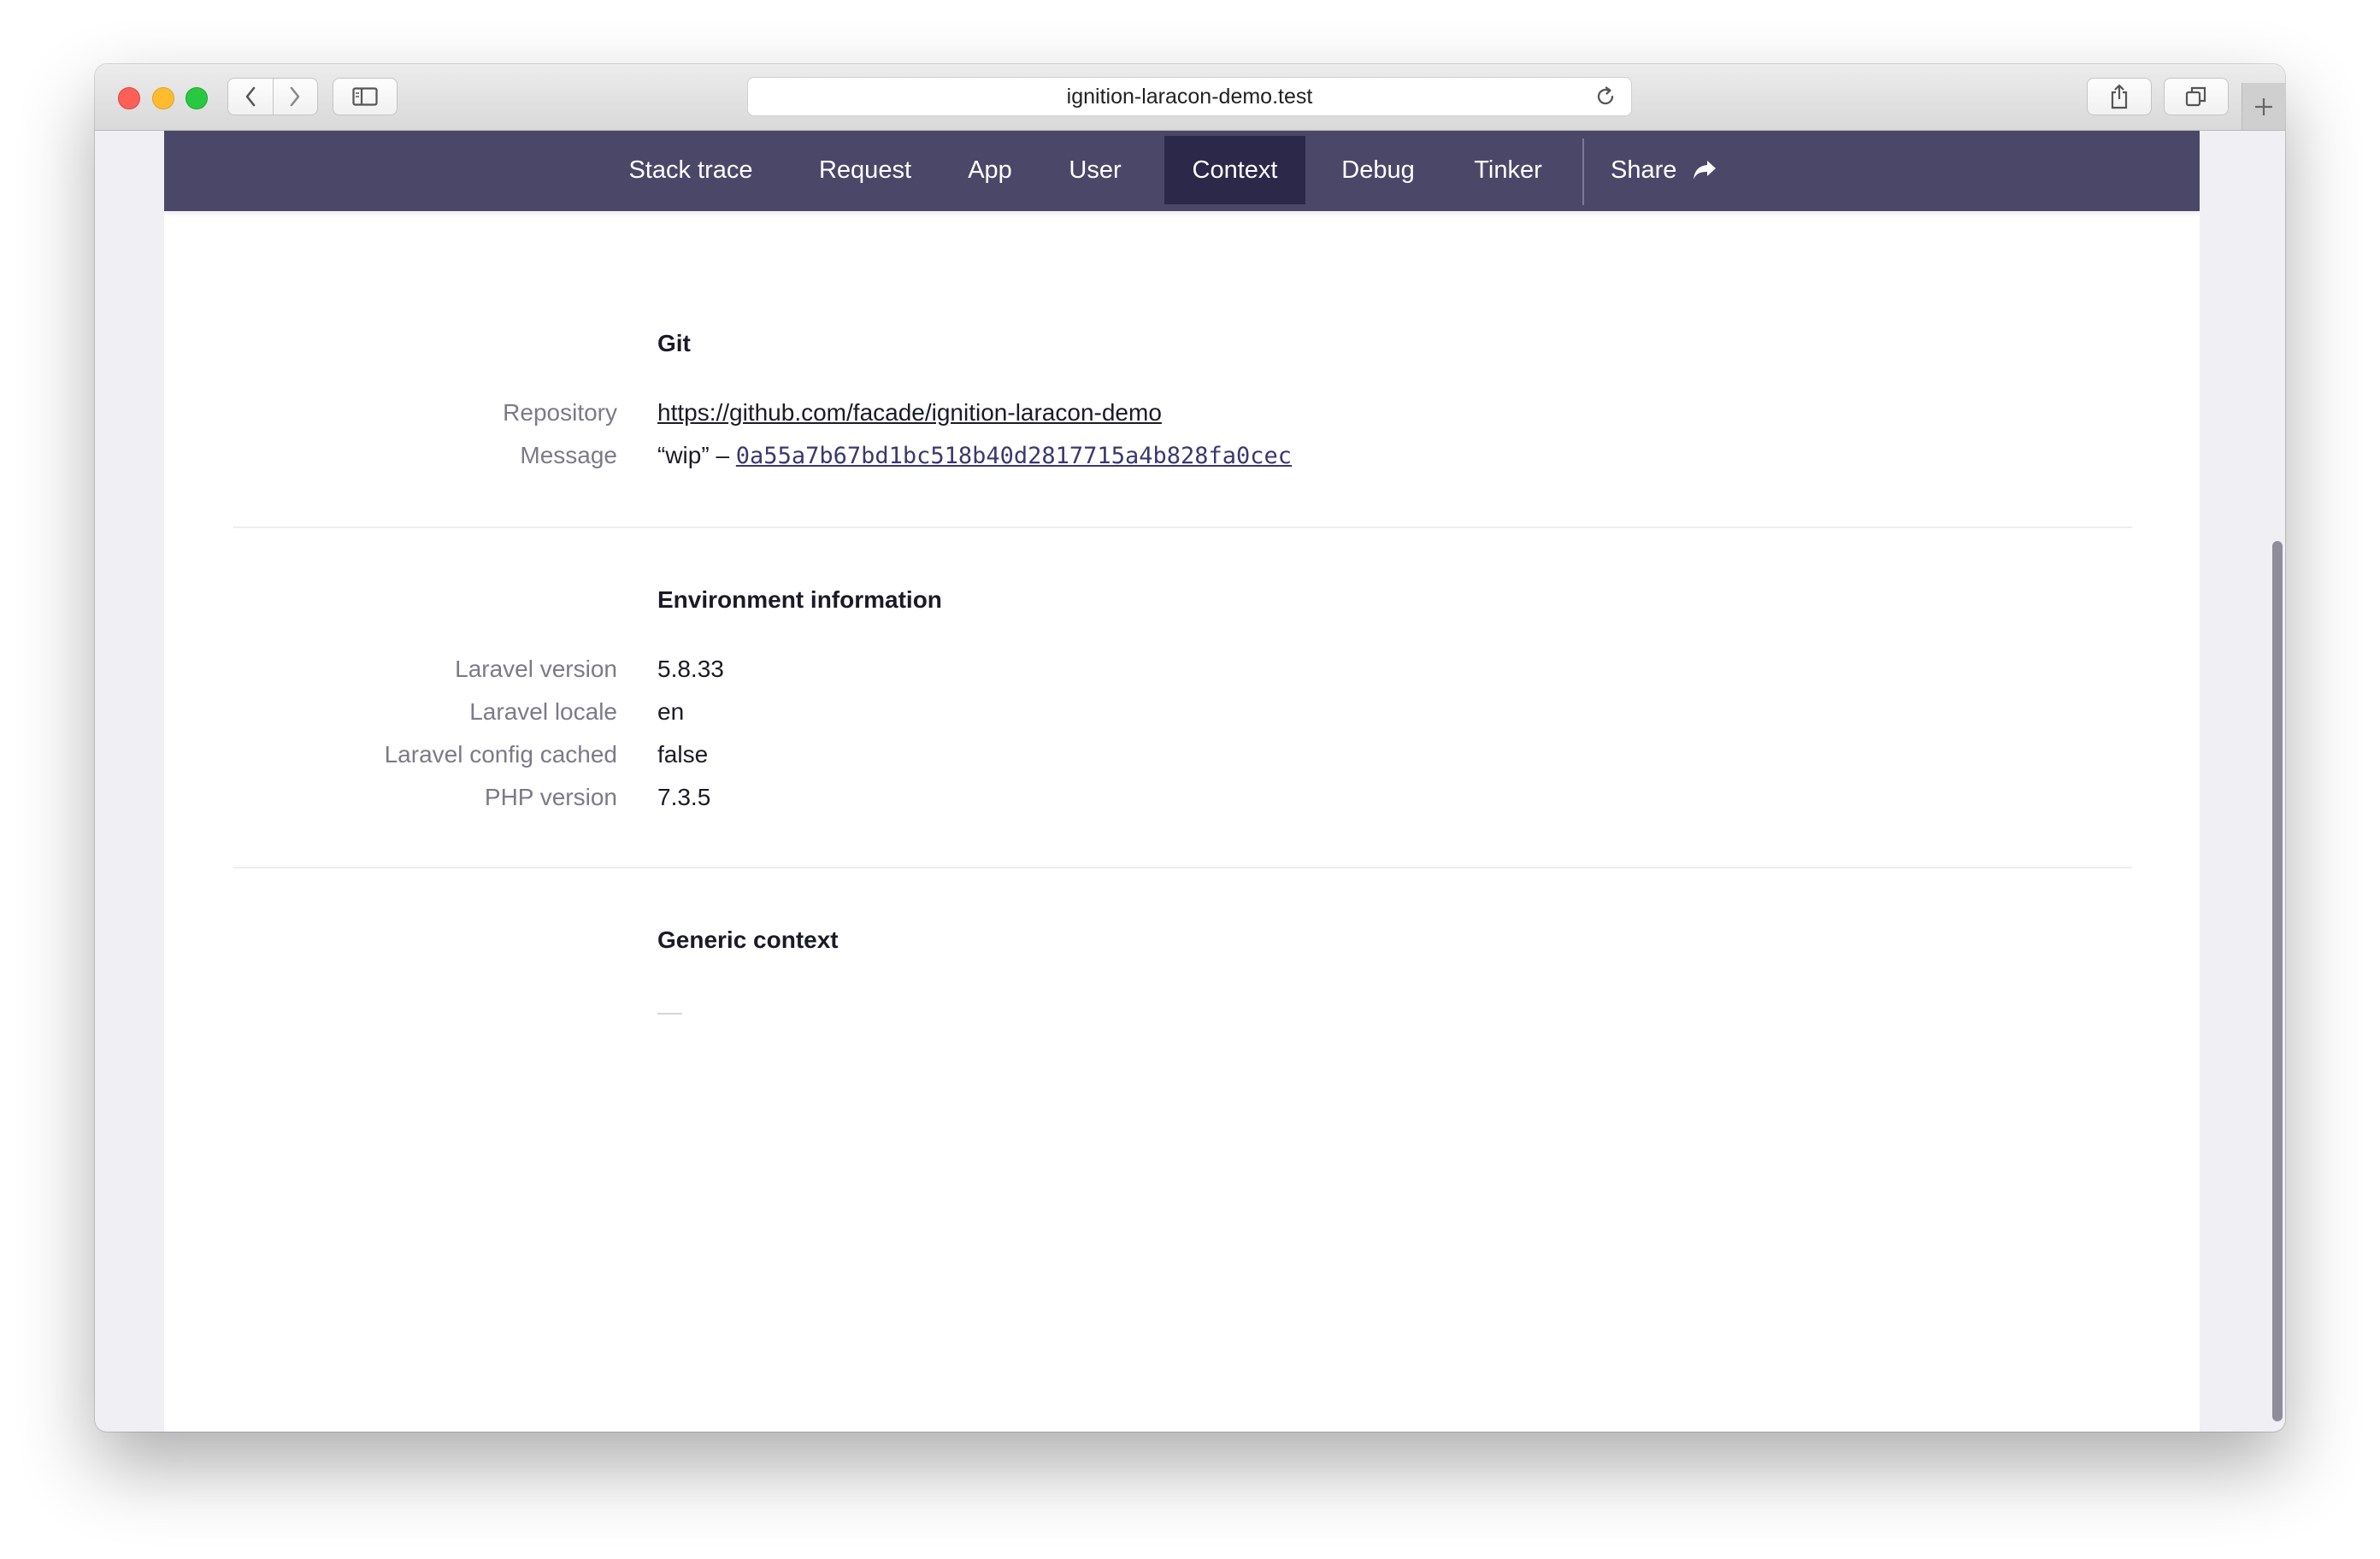  Describe the element at coordinates (501, 754) in the screenshot. I see `env-label: Laravel config cached` at that location.